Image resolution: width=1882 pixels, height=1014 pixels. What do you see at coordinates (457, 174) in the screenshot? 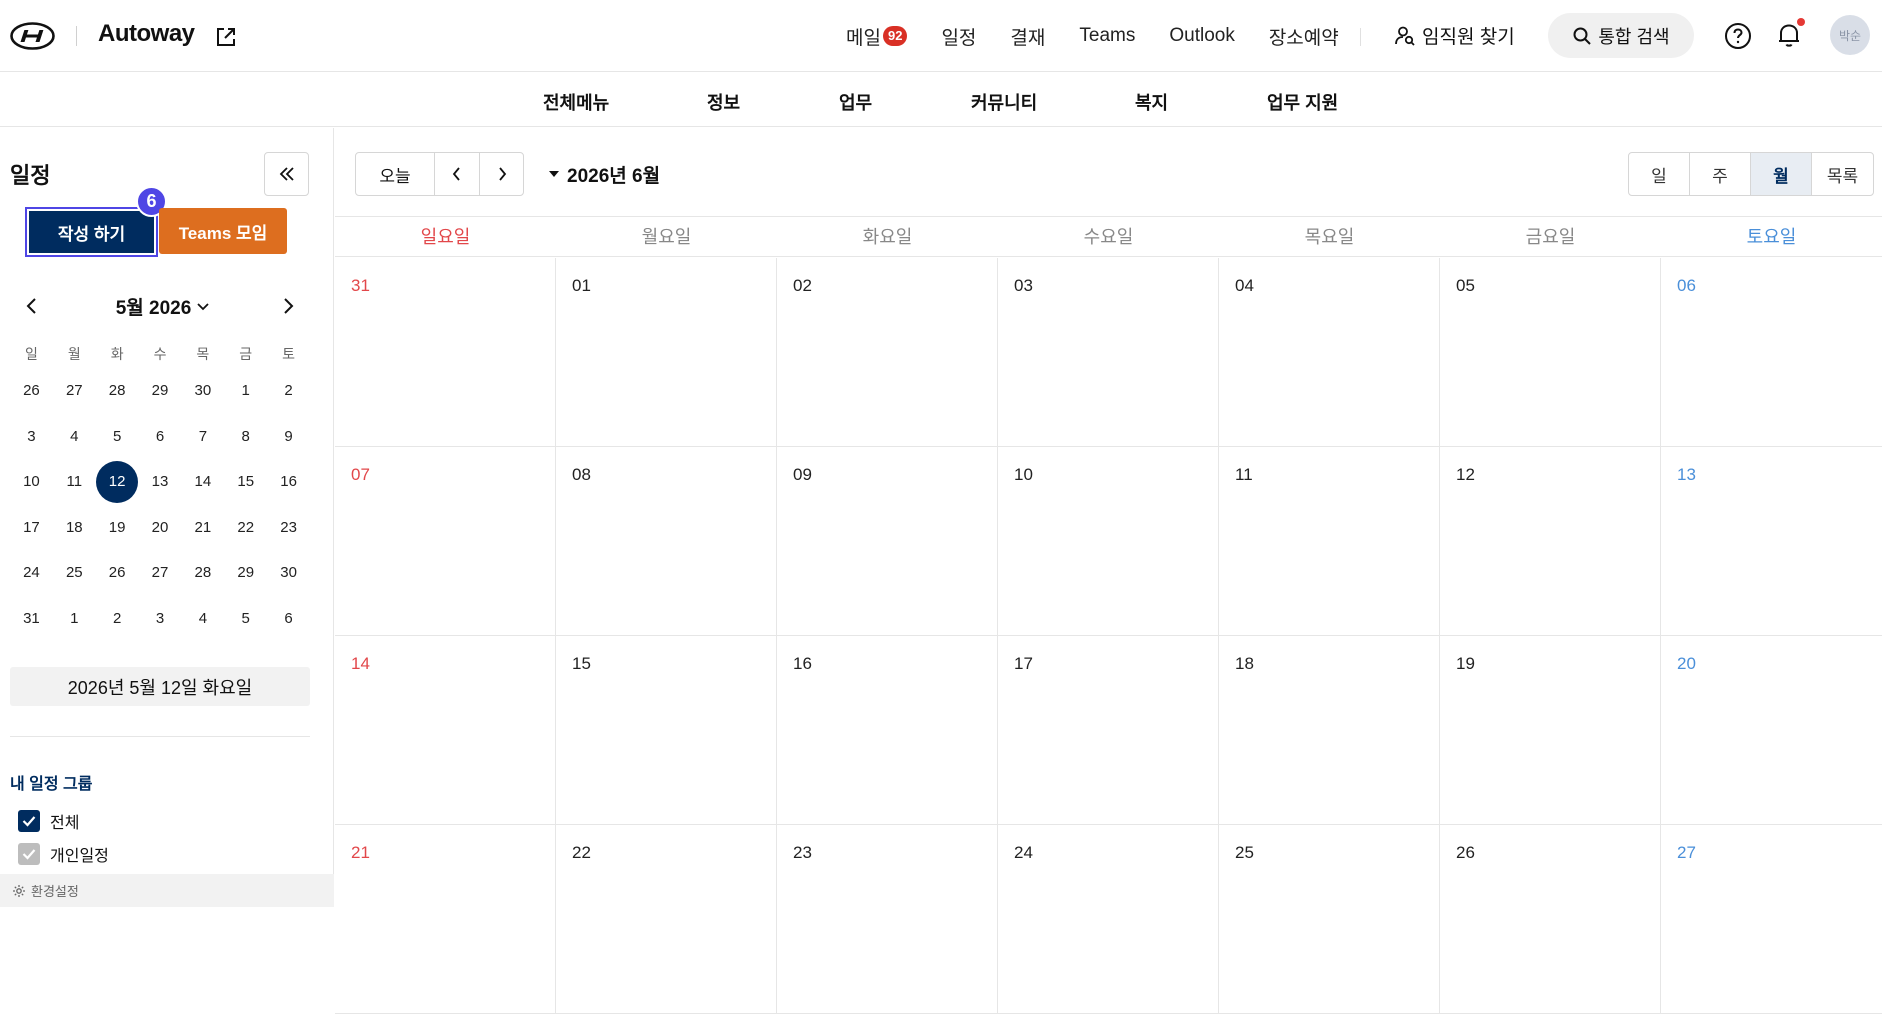
I see `prev-month-button` at bounding box center [457, 174].